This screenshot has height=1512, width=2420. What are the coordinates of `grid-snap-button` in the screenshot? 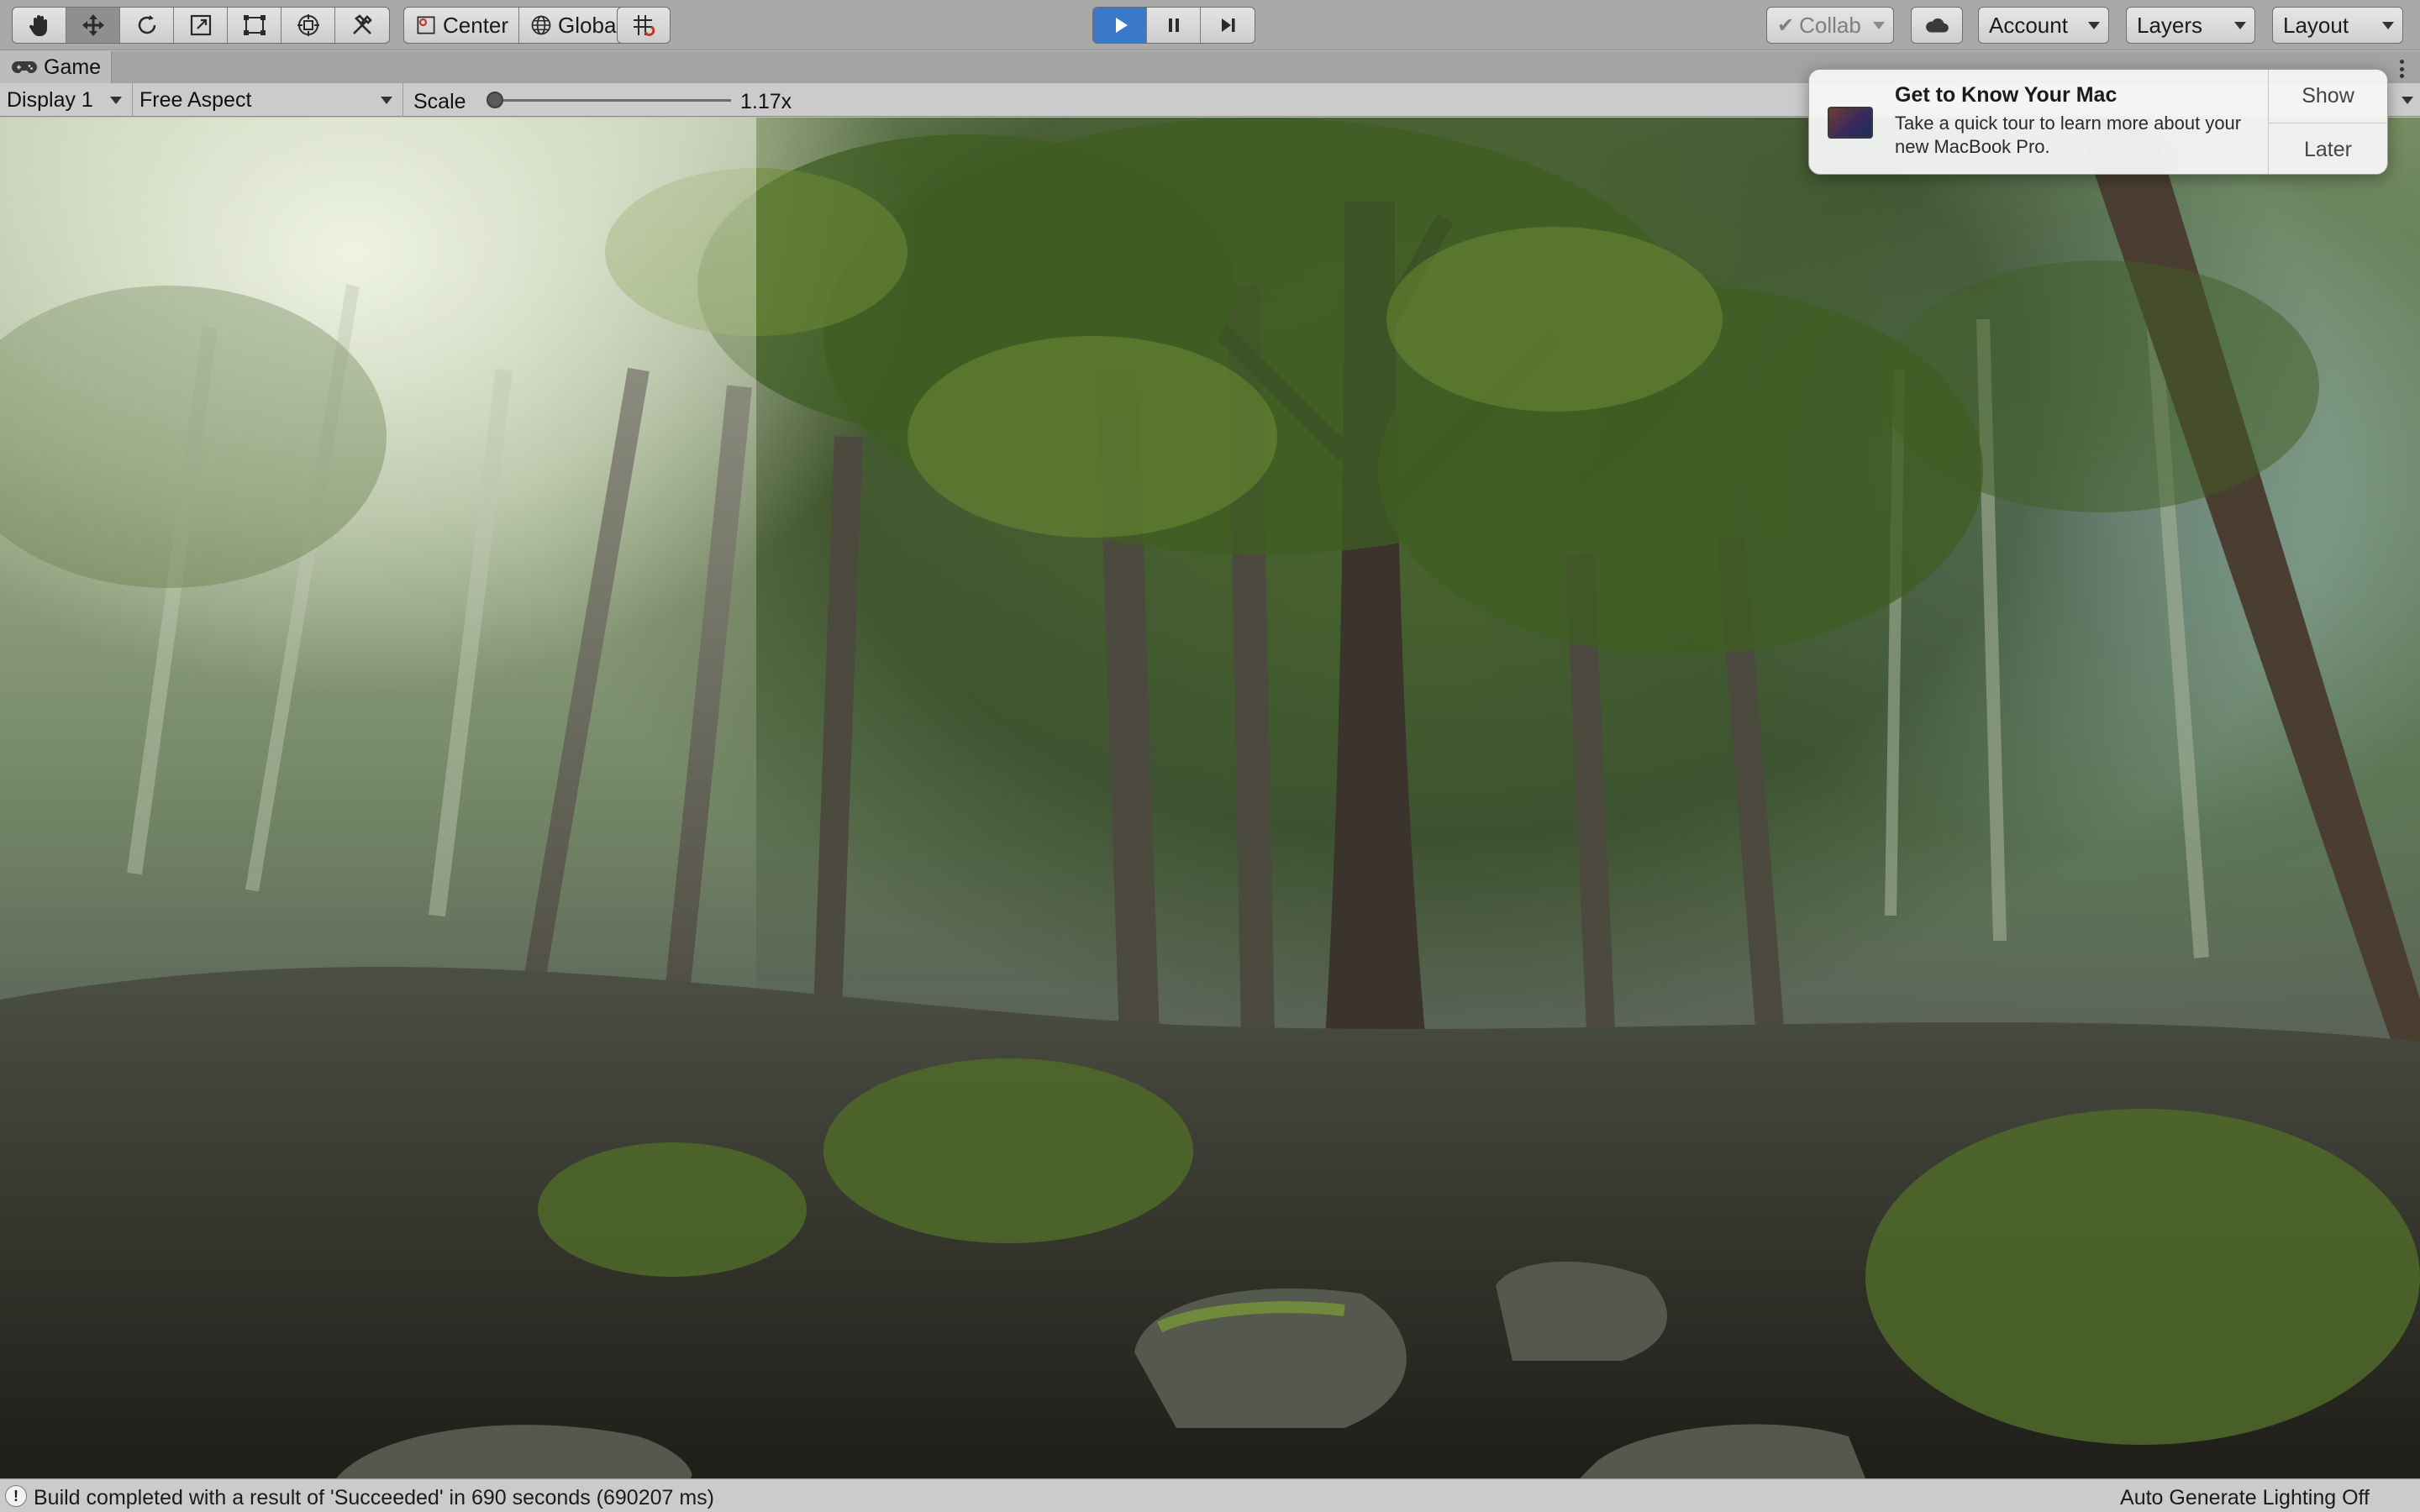 It's located at (644, 25).